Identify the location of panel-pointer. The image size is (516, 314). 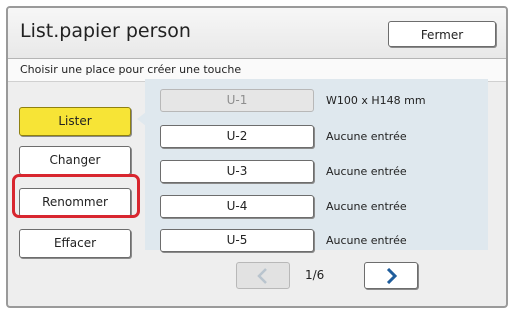
(141, 119).